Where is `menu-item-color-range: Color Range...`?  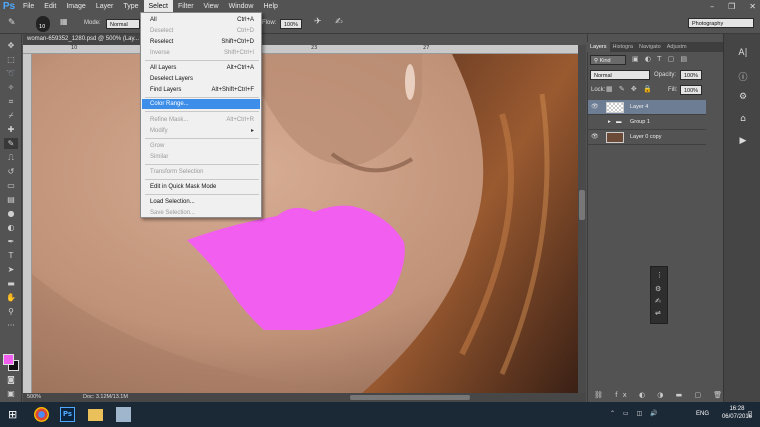 menu-item-color-range: Color Range... is located at coordinates (201, 104).